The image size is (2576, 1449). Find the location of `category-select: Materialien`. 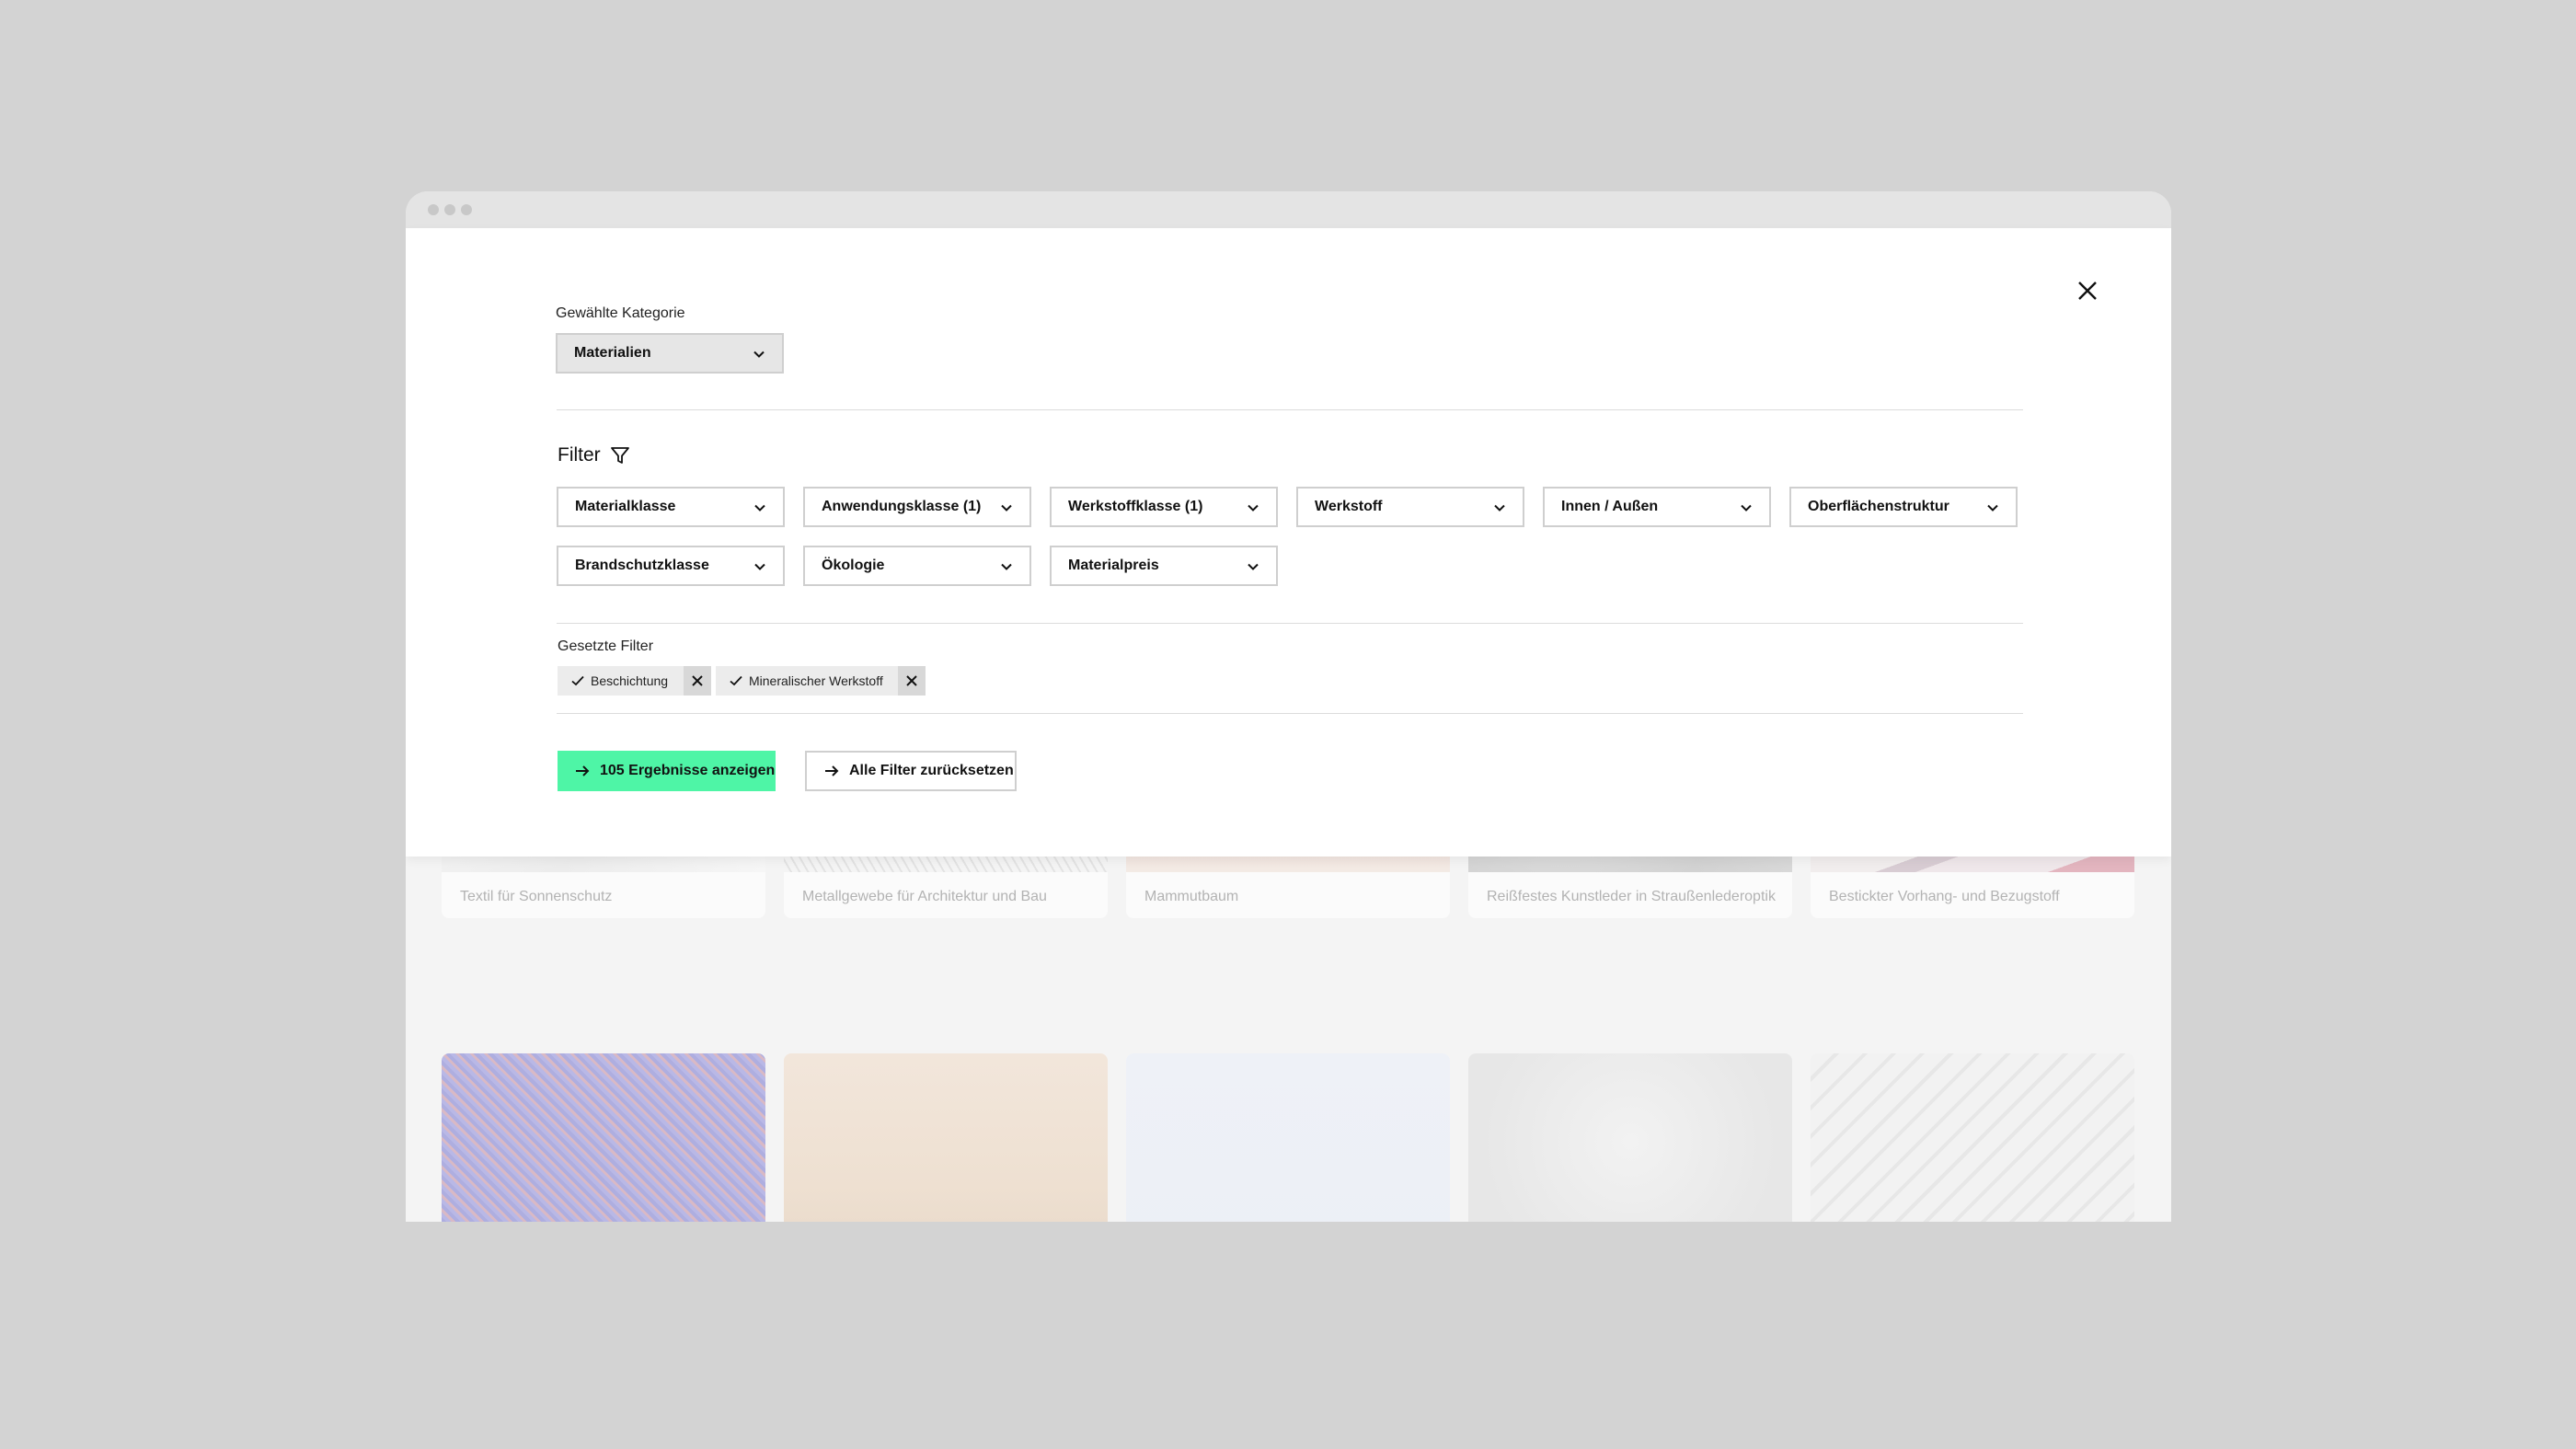

category-select: Materialien is located at coordinates (670, 353).